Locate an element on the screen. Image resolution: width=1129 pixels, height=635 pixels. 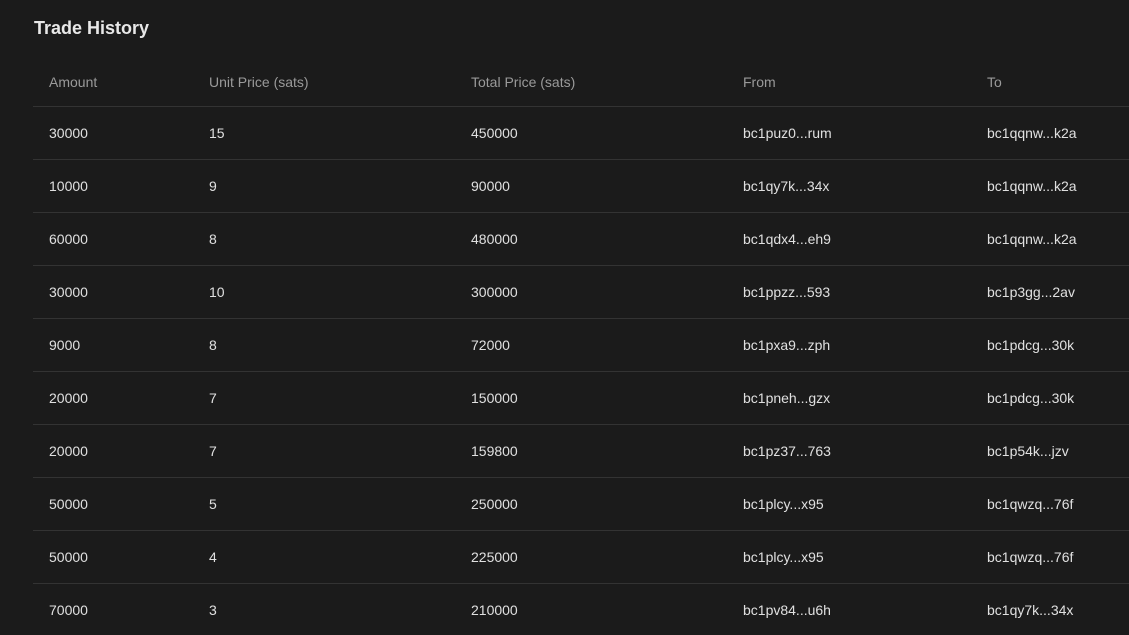
total-price-cell: 210000 is located at coordinates (494, 610).